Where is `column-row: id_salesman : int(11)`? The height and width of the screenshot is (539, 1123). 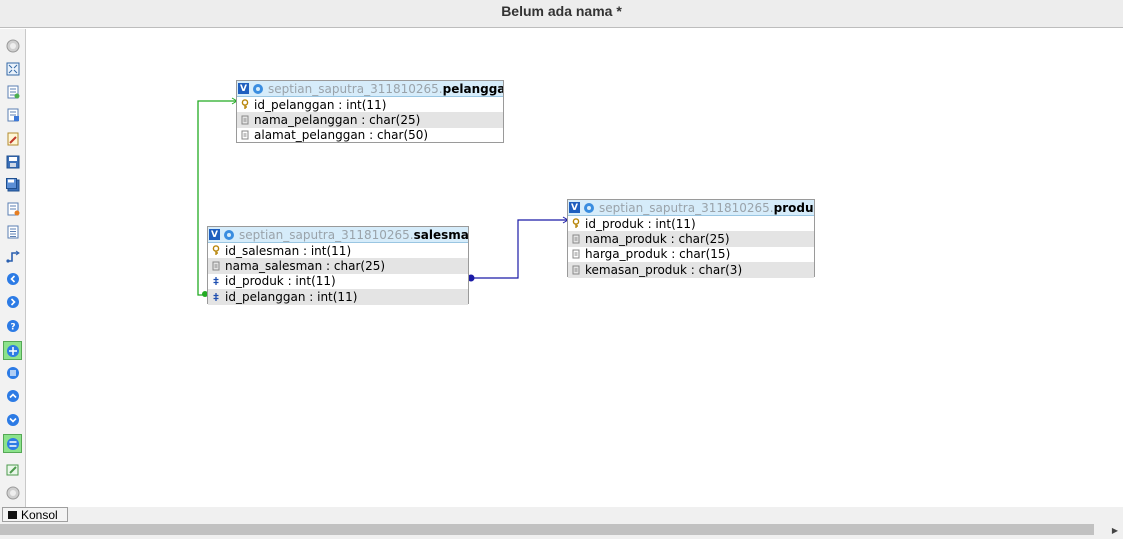 column-row: id_salesman : int(11) is located at coordinates (338, 250).